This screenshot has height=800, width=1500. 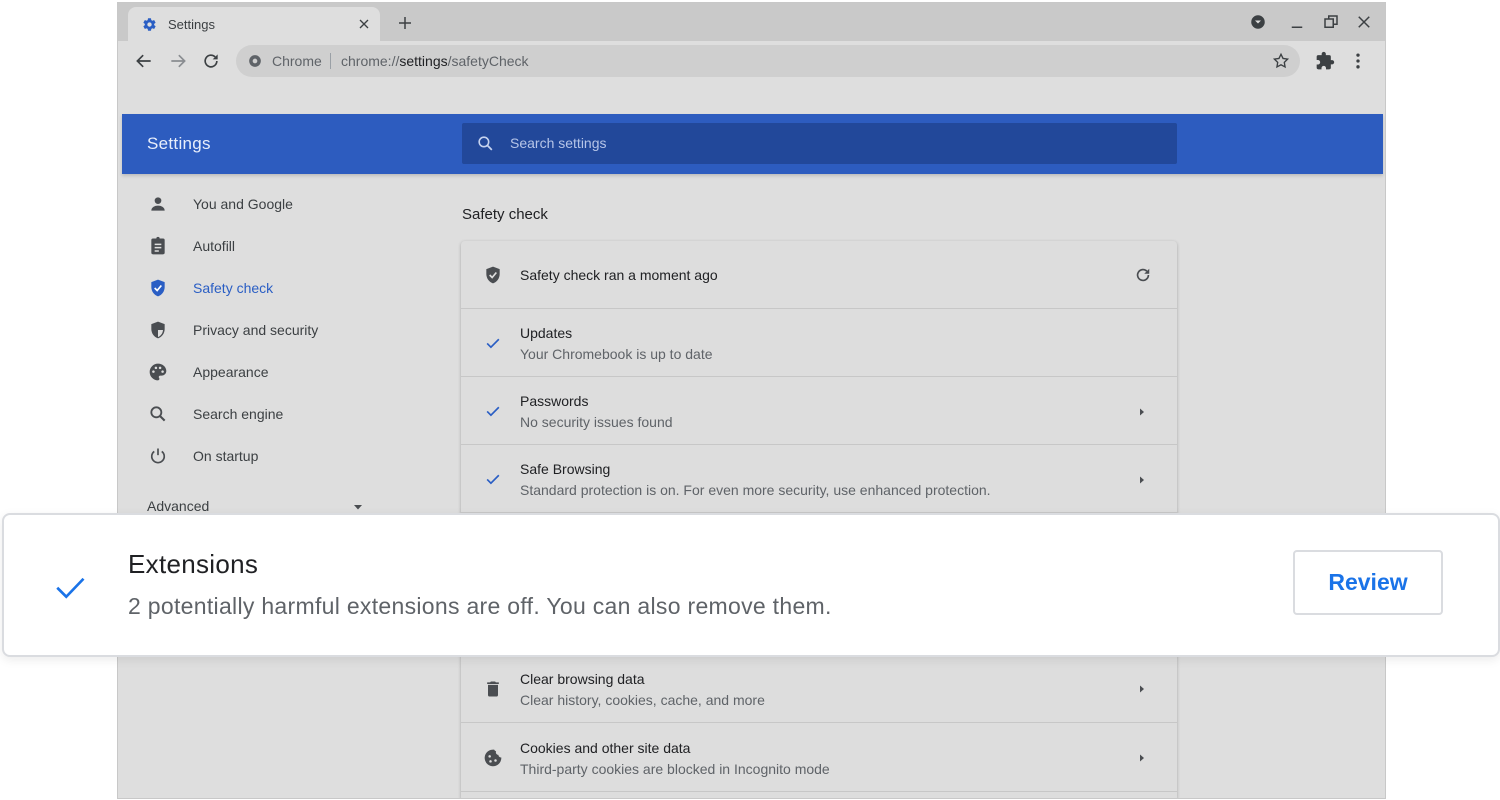 What do you see at coordinates (179, 143) in the screenshot?
I see `settings-heading: Settings` at bounding box center [179, 143].